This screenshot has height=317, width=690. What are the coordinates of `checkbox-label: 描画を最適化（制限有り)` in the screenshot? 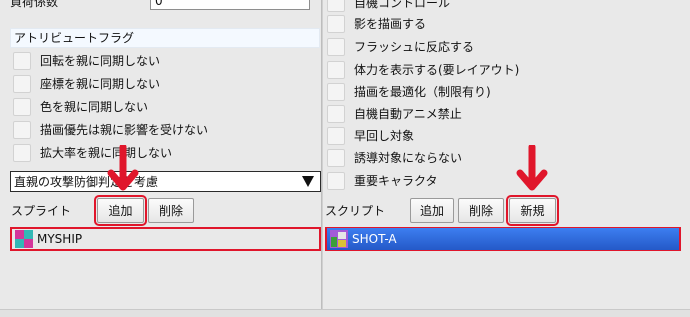 It's located at (422, 91).